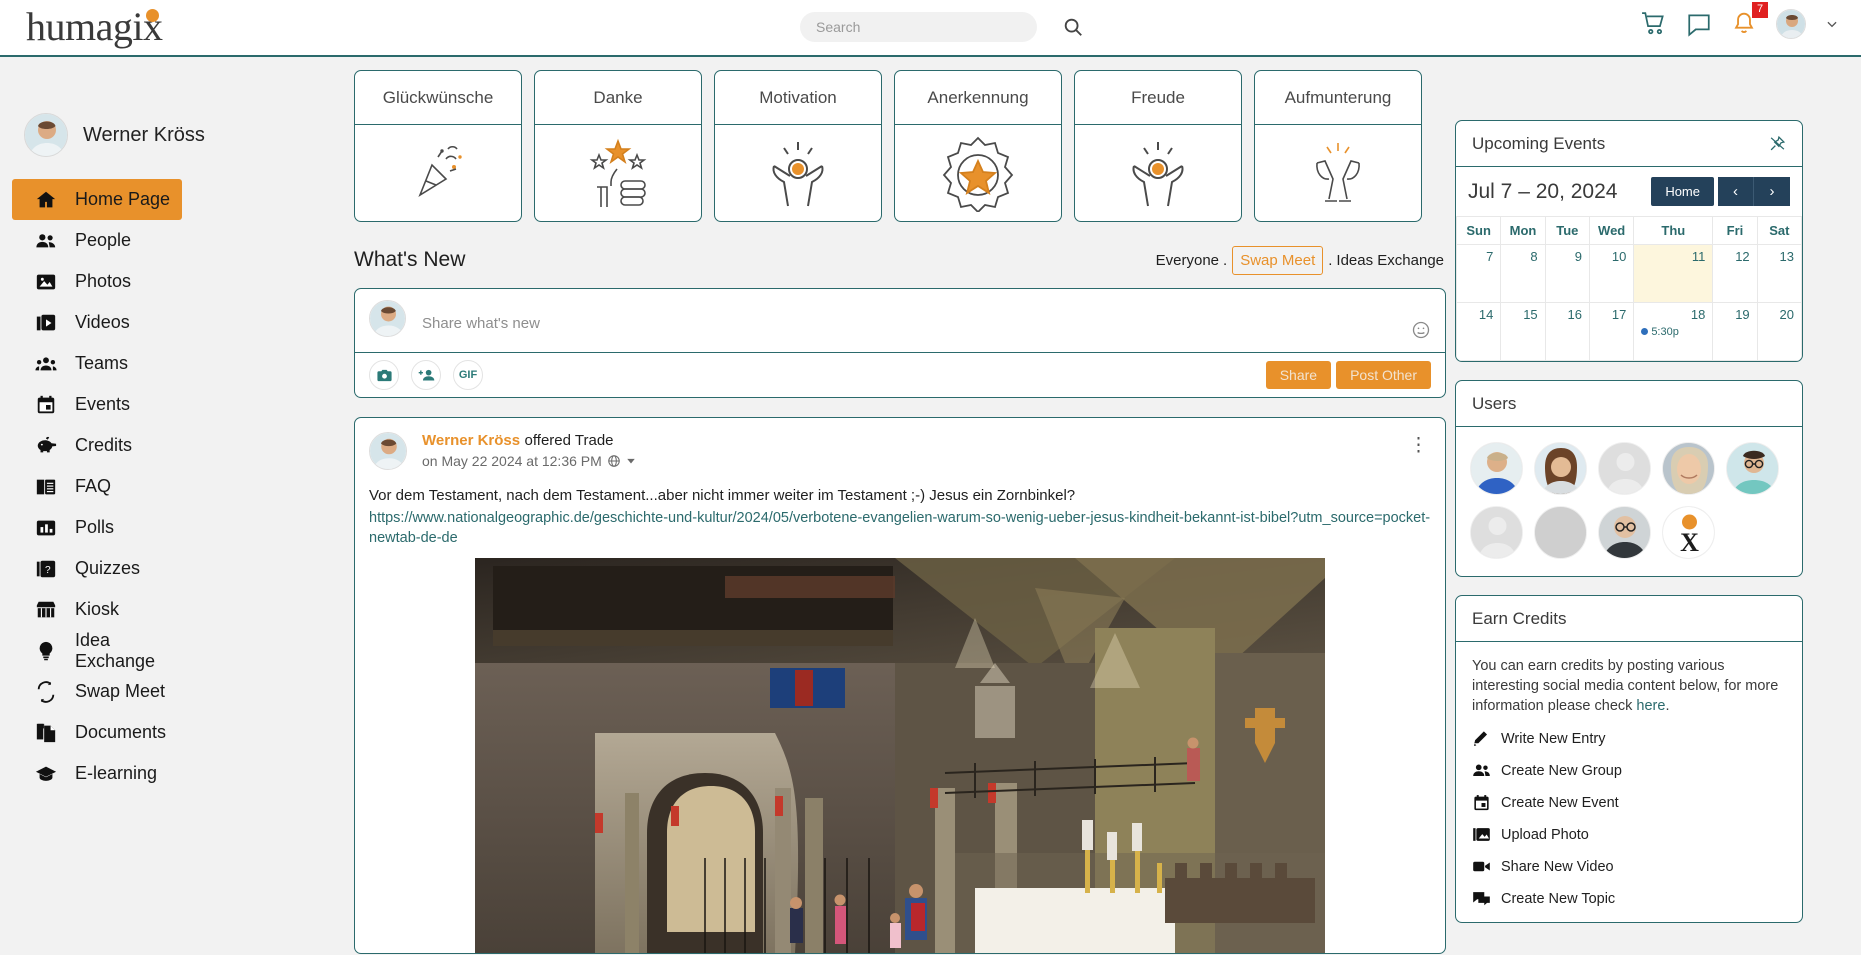 The height and width of the screenshot is (955, 1861). Describe the element at coordinates (46, 528) in the screenshot. I see `poll-chart-icon` at that location.